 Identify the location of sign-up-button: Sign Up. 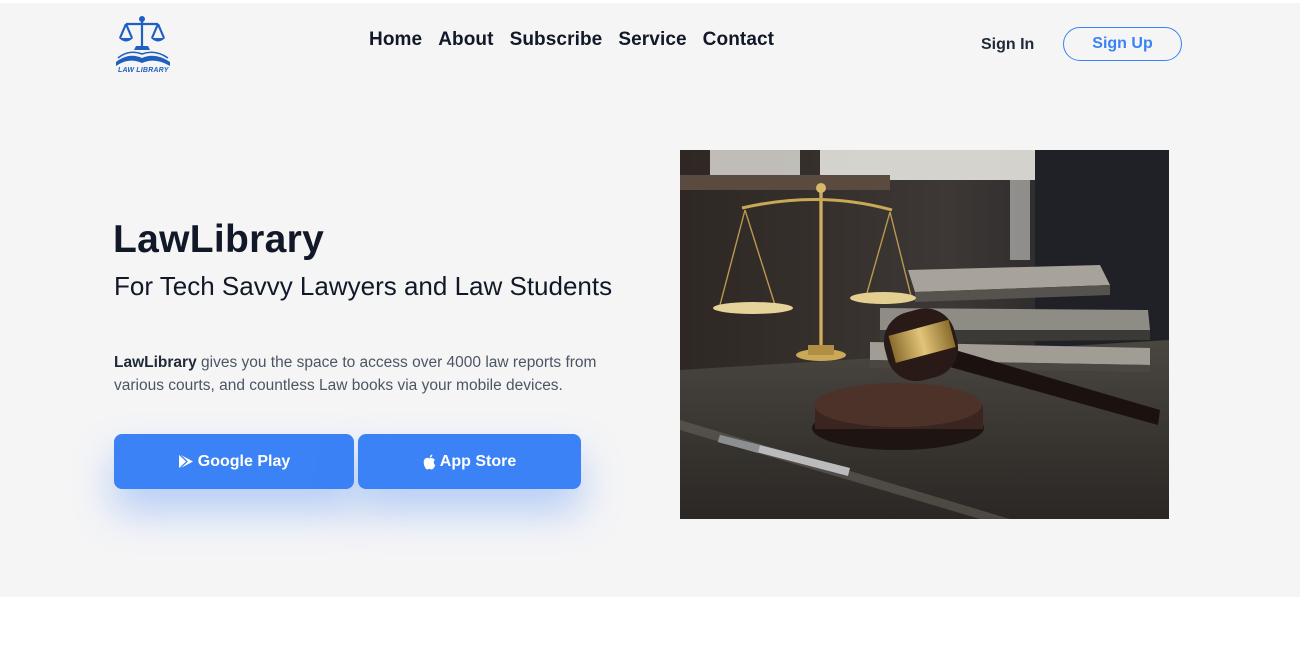
(1122, 44).